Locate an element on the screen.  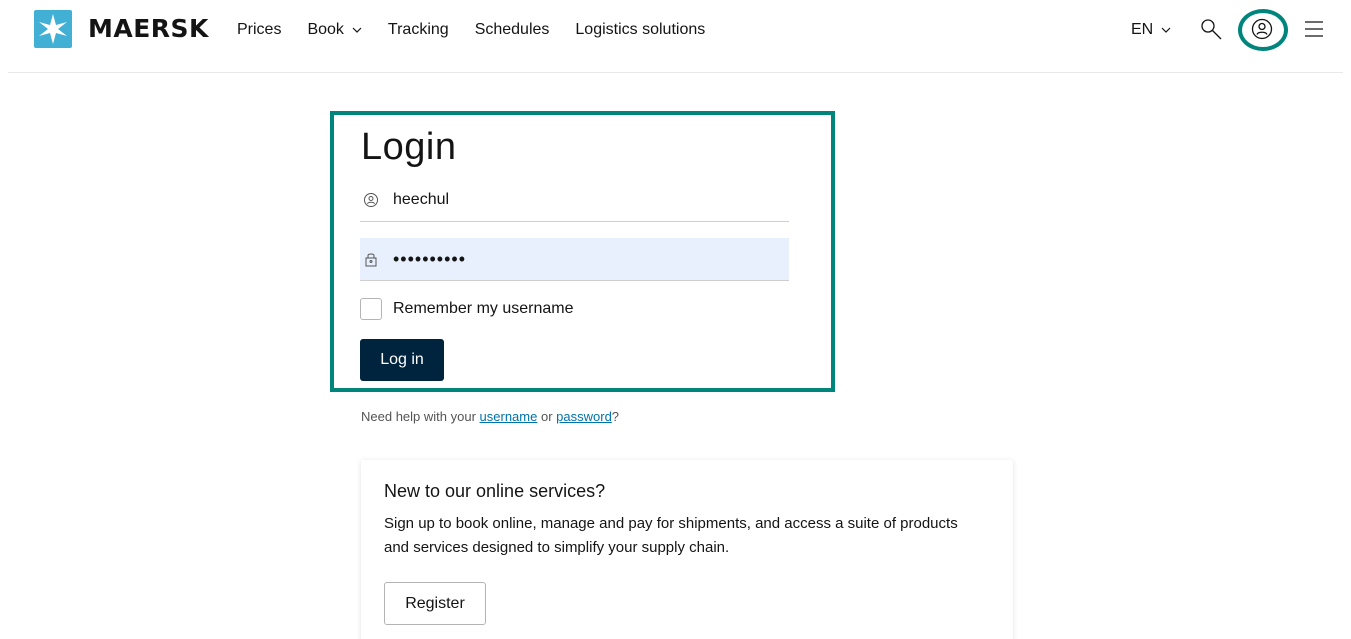
password-field is located at coordinates (574, 259).